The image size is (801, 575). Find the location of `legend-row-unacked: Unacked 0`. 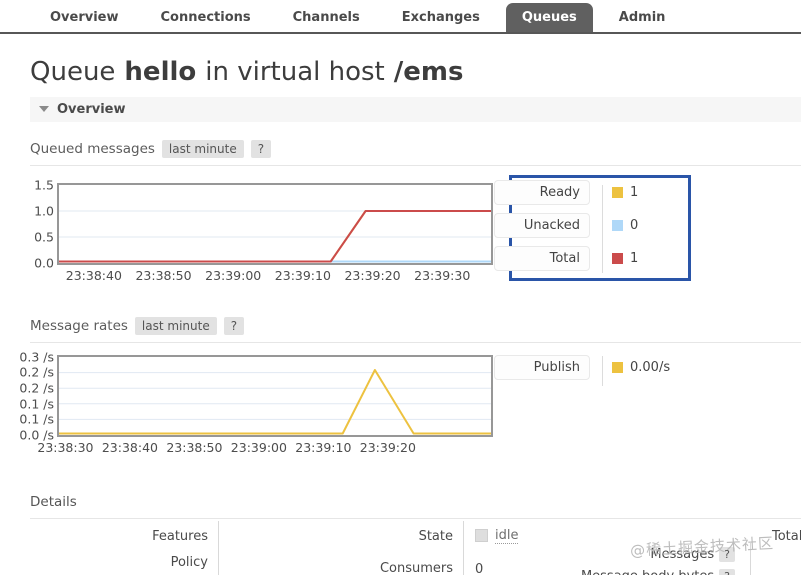

legend-row-unacked: Unacked 0 is located at coordinates (566, 226).